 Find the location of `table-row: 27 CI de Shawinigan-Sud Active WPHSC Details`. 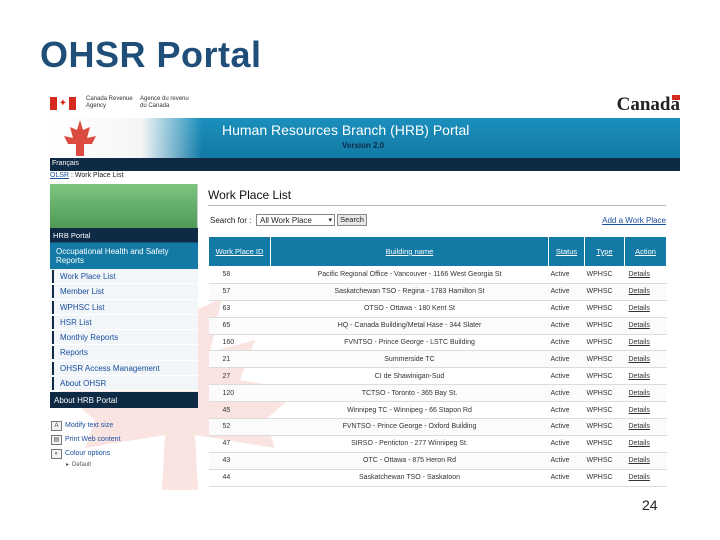

table-row: 27 CI de Shawinigan-Sud Active WPHSC Details is located at coordinates (437, 376).